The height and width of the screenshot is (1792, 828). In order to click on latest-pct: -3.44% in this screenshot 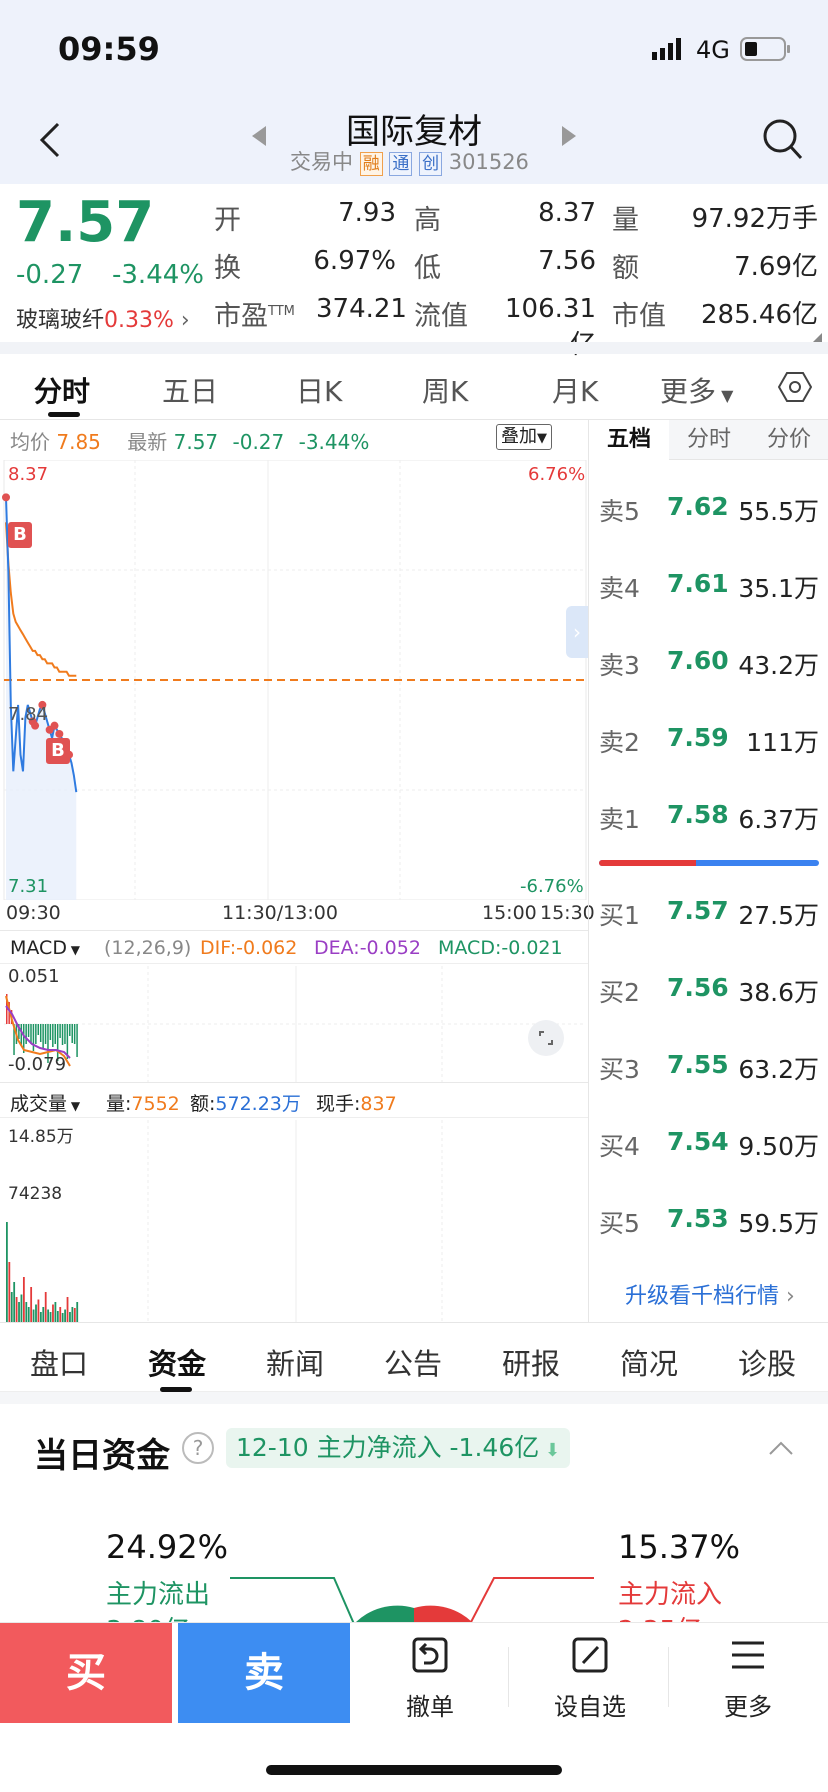, I will do `click(334, 442)`.